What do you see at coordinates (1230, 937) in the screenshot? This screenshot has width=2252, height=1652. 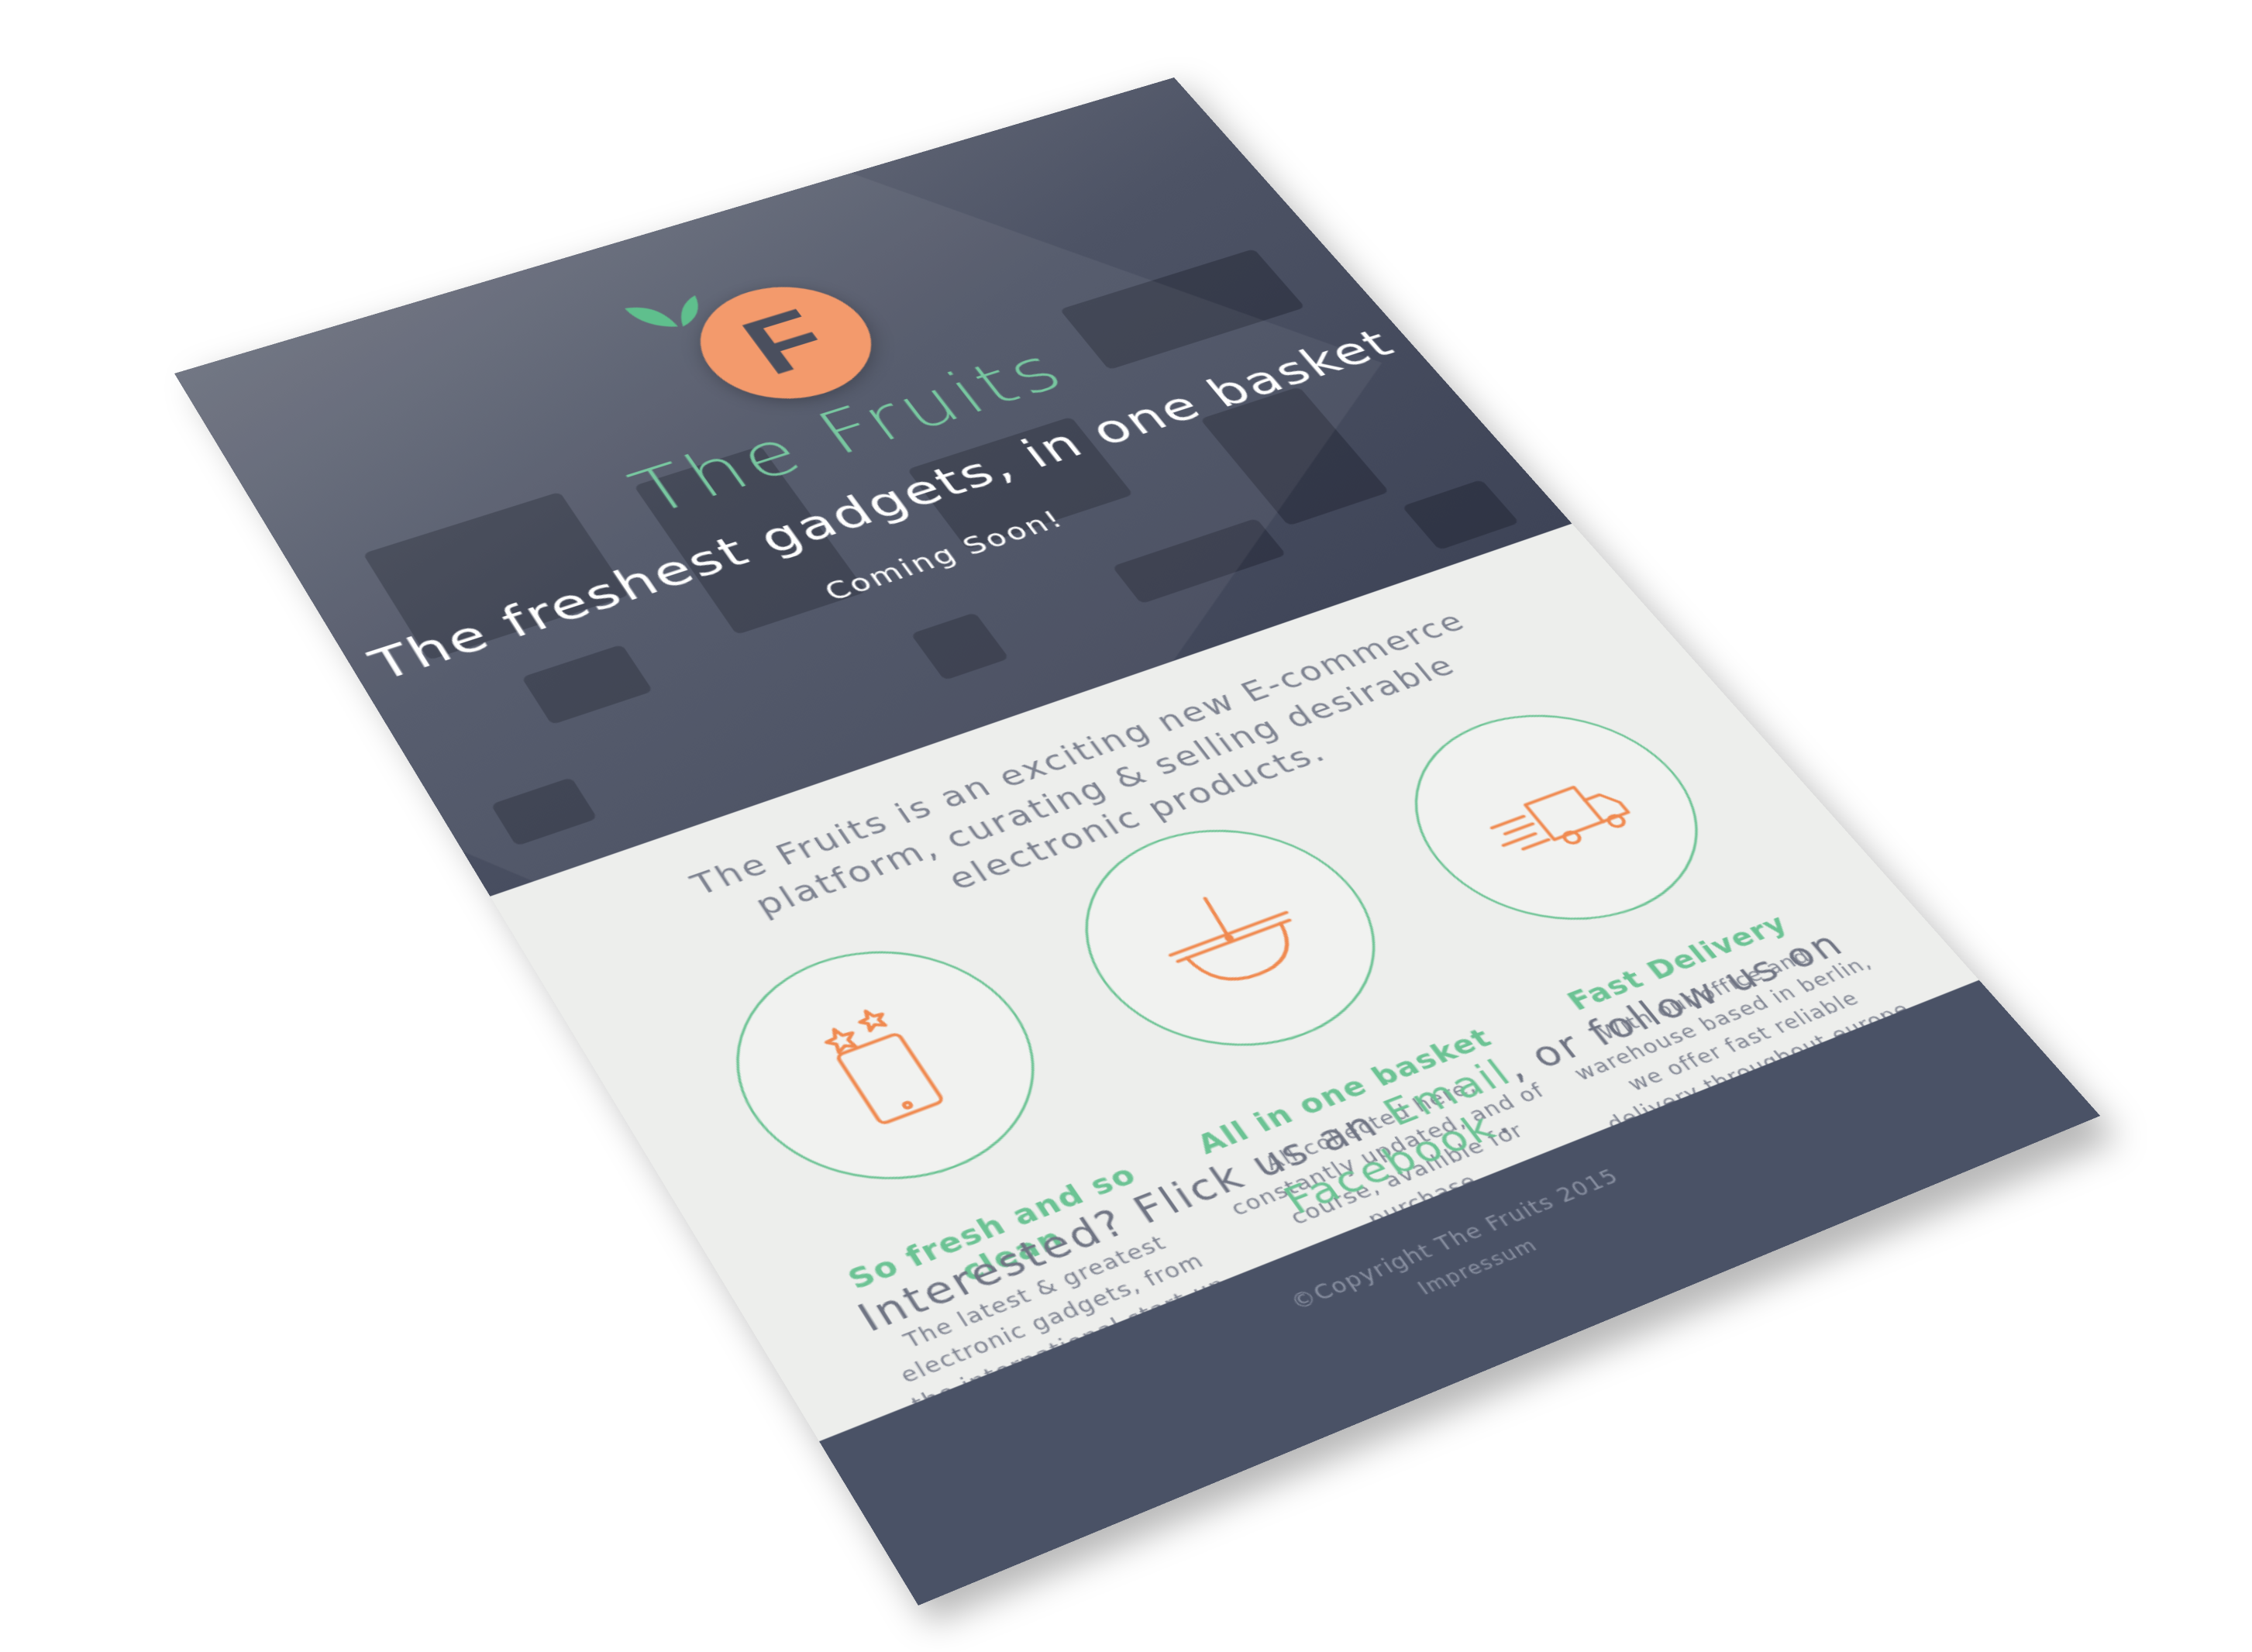 I see `basket-icon` at bounding box center [1230, 937].